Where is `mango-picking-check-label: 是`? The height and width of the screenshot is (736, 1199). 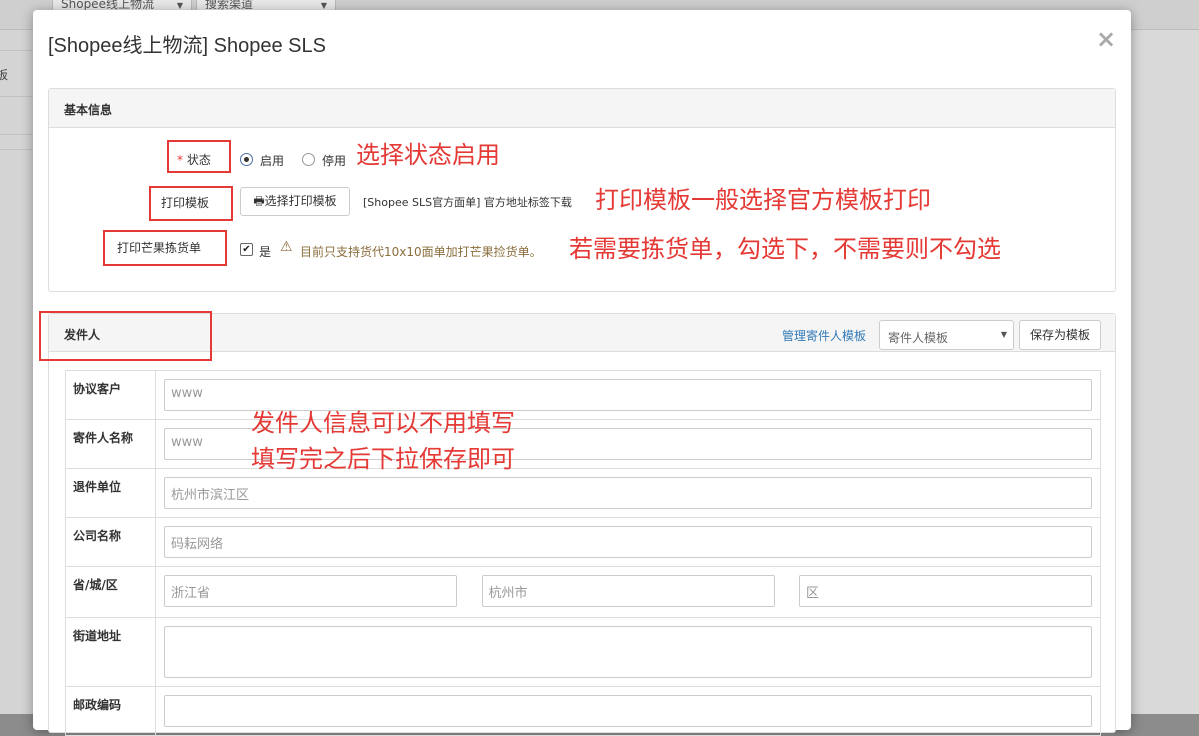
mango-picking-check-label: 是 is located at coordinates (265, 251).